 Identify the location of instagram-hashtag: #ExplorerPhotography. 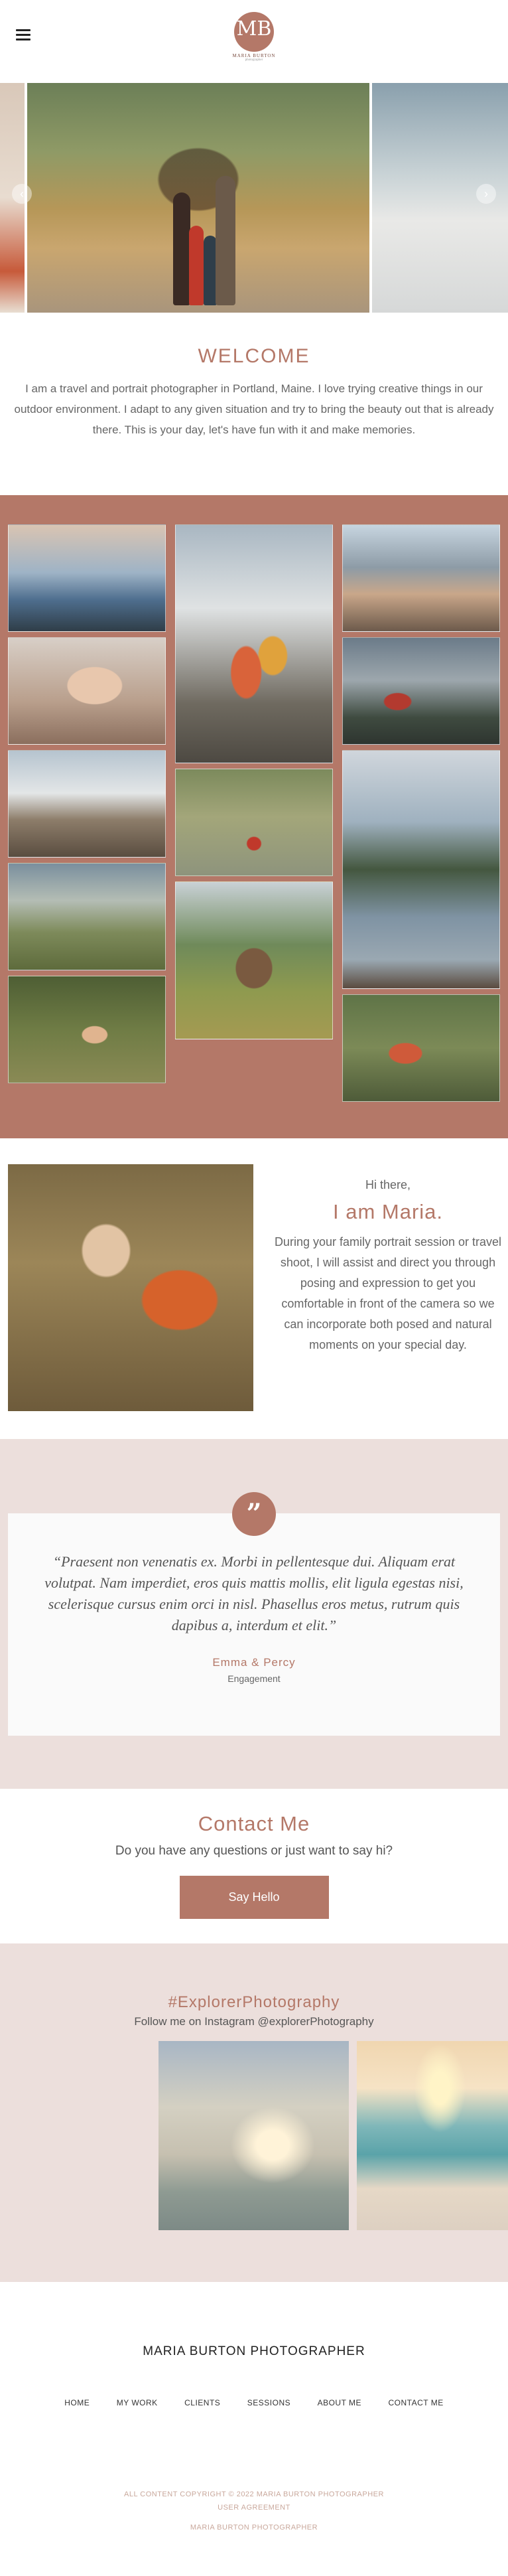
(254, 2003).